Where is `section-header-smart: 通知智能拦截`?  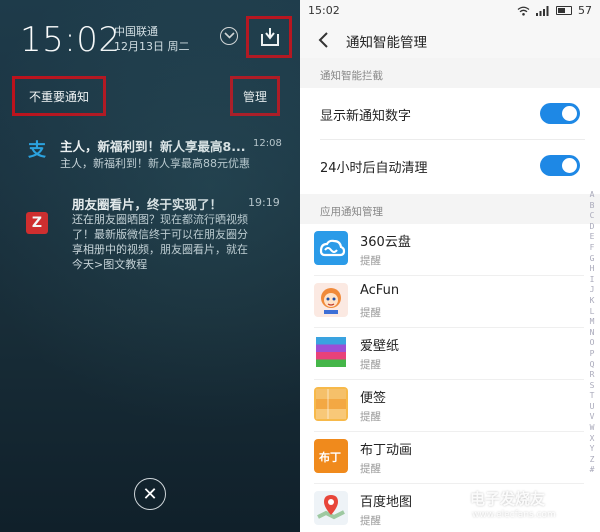 section-header-smart: 通知智能拦截 is located at coordinates (450, 73).